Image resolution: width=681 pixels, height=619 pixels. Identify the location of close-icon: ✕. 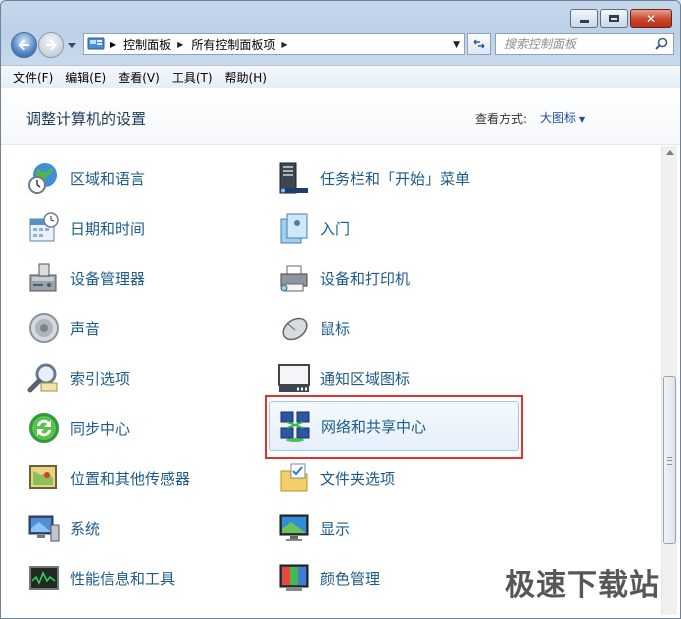
(651, 18).